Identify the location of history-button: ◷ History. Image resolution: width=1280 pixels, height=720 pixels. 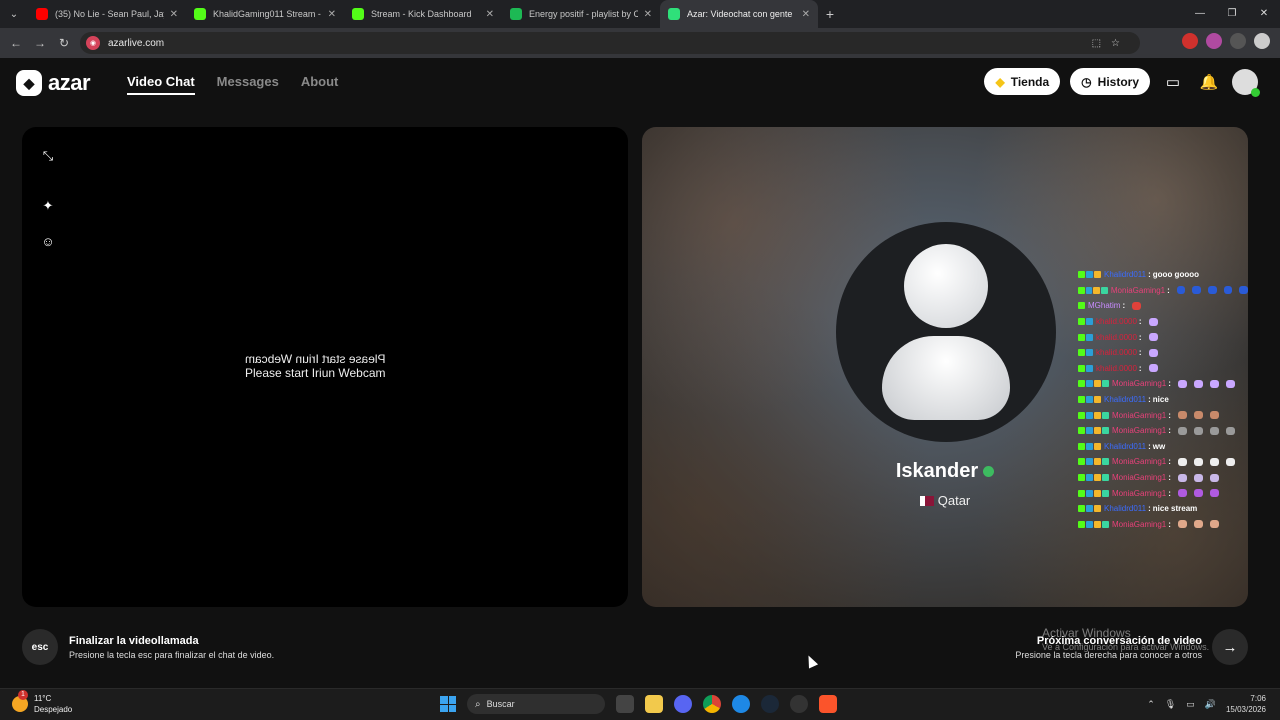
(1110, 81).